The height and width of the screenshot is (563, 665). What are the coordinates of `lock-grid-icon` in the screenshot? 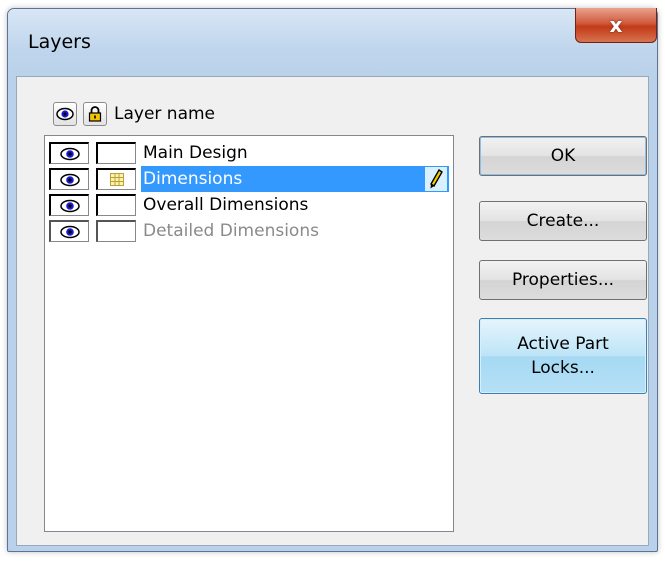 It's located at (116, 179).